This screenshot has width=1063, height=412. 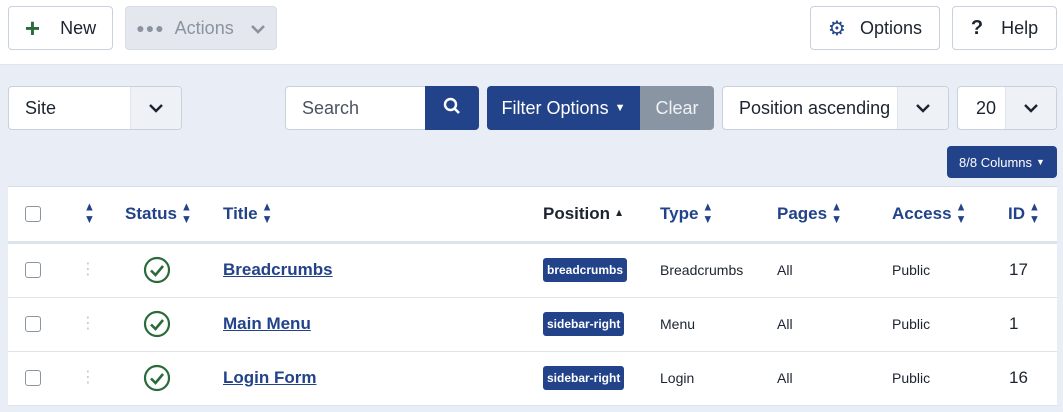 What do you see at coordinates (151, 213) in the screenshot?
I see `status-header-label: Status` at bounding box center [151, 213].